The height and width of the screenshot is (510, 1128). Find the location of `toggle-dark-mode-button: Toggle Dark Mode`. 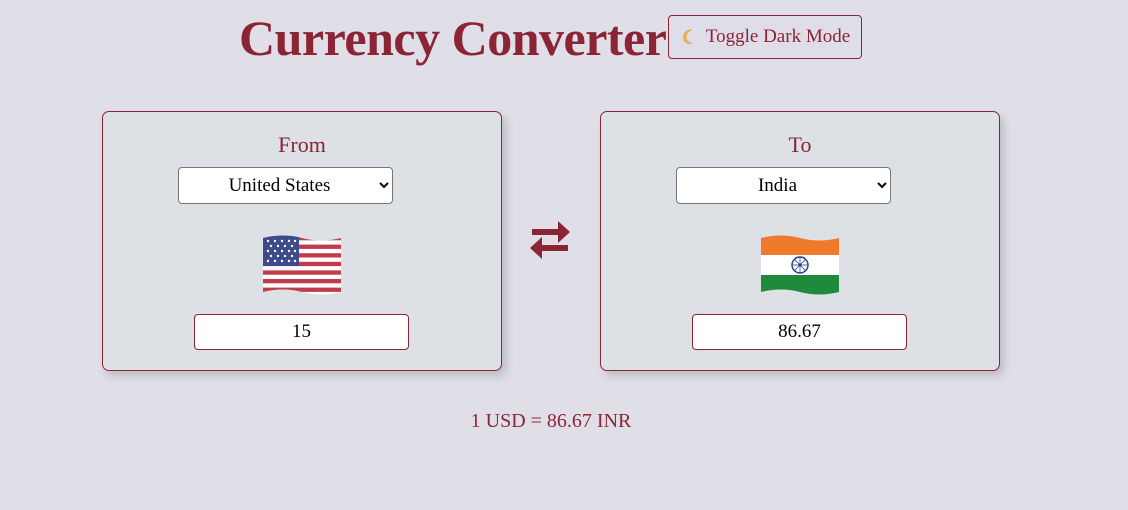

toggle-dark-mode-button: Toggle Dark Mode is located at coordinates (765, 37).